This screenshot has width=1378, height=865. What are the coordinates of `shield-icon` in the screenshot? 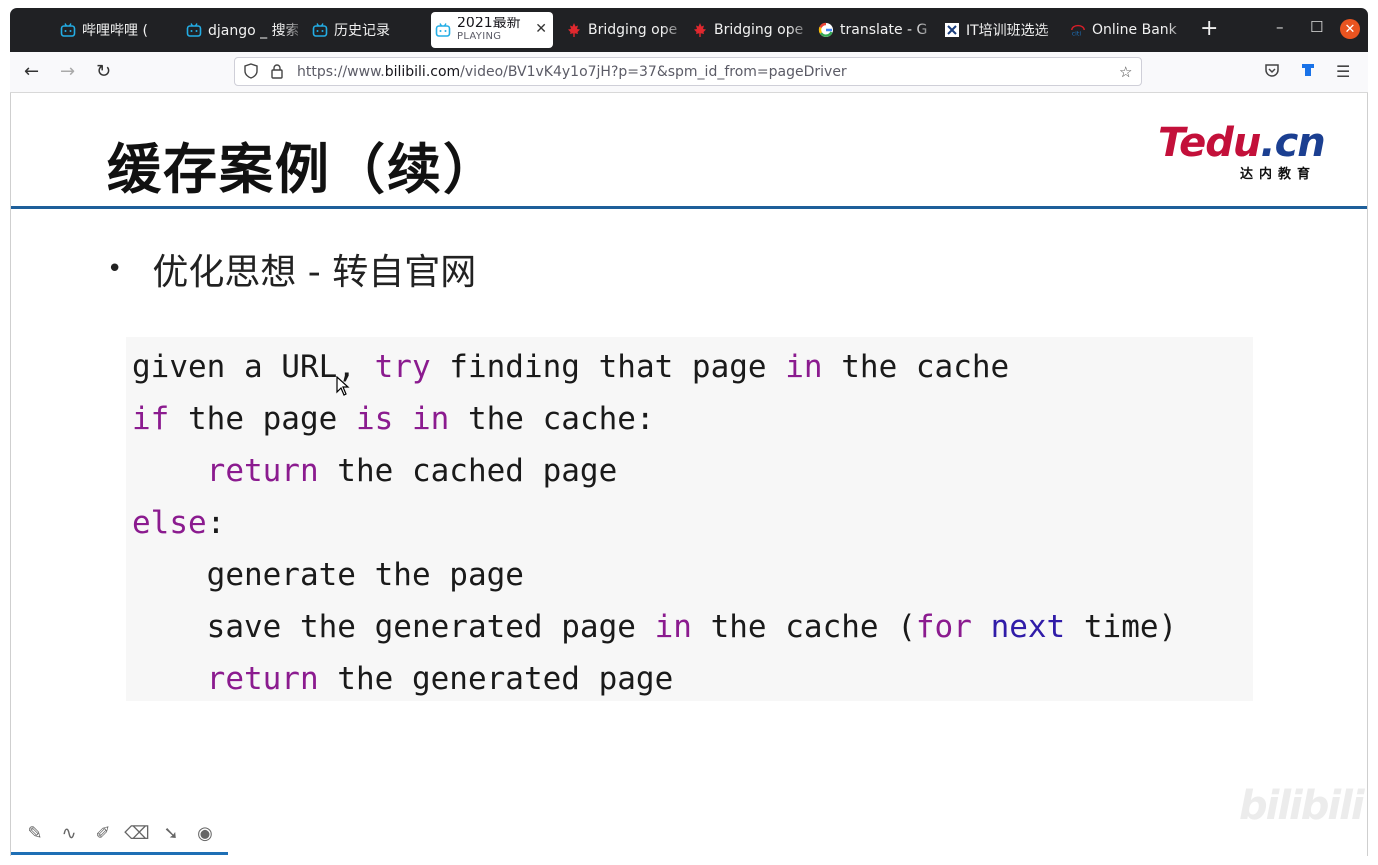 It's located at (251, 73).